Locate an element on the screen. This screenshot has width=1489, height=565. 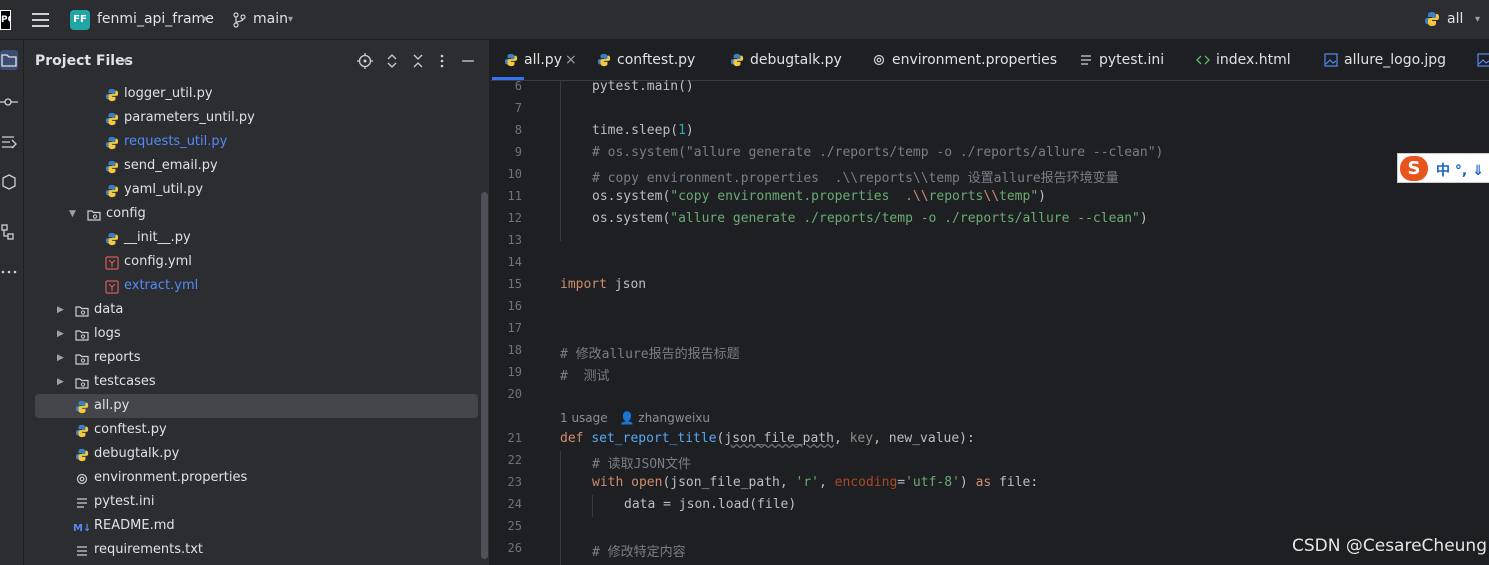
sogou-logo-icon: S is located at coordinates (1414, 168).